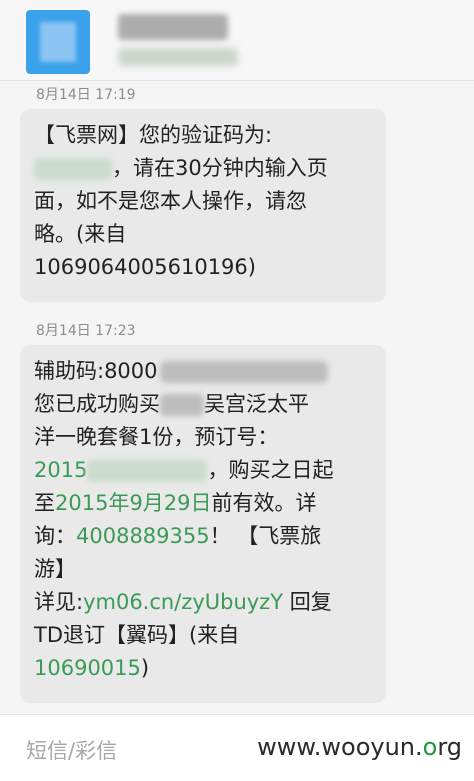 The height and width of the screenshot is (781, 474). I want to click on url-link: ym06.cn/zyUbuyzY, so click(183, 602).